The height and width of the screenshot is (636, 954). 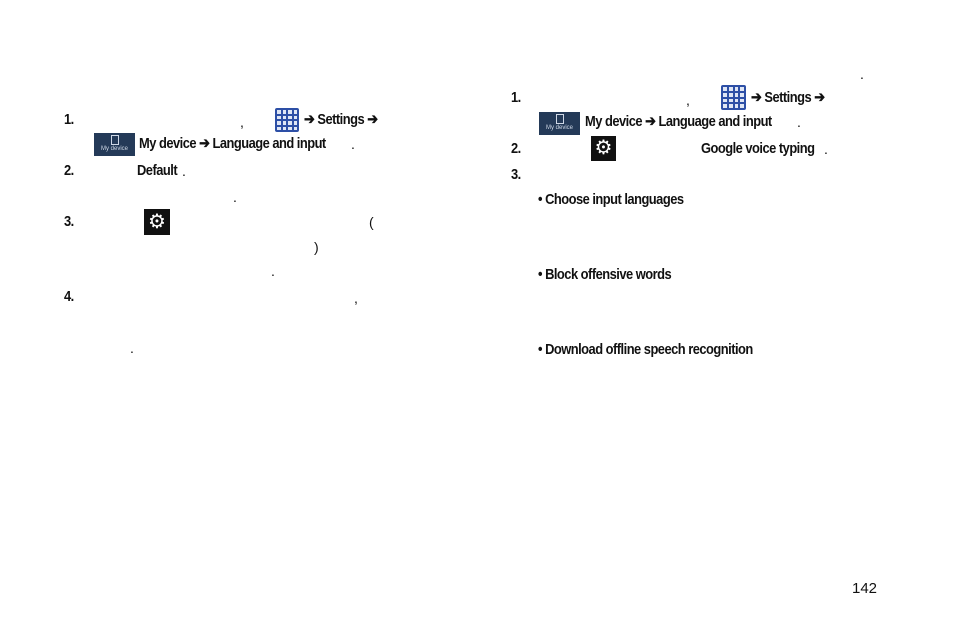 I want to click on punctuation: (, so click(x=371, y=222).